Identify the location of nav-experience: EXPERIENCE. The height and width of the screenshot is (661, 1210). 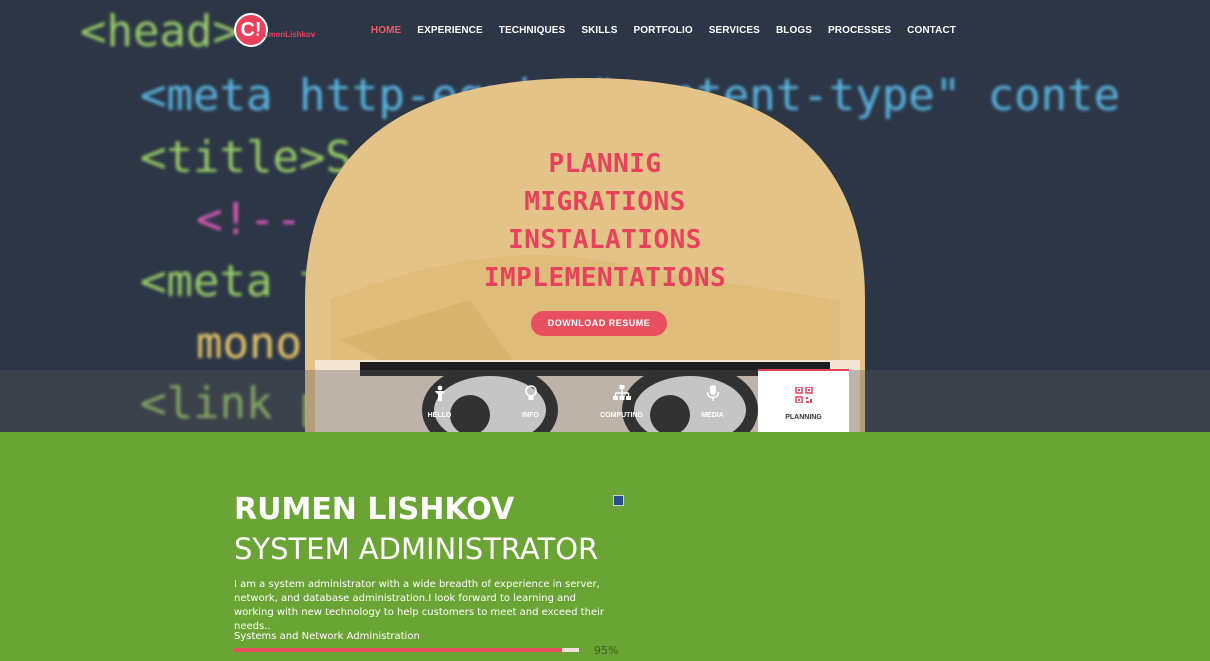
(449, 30).